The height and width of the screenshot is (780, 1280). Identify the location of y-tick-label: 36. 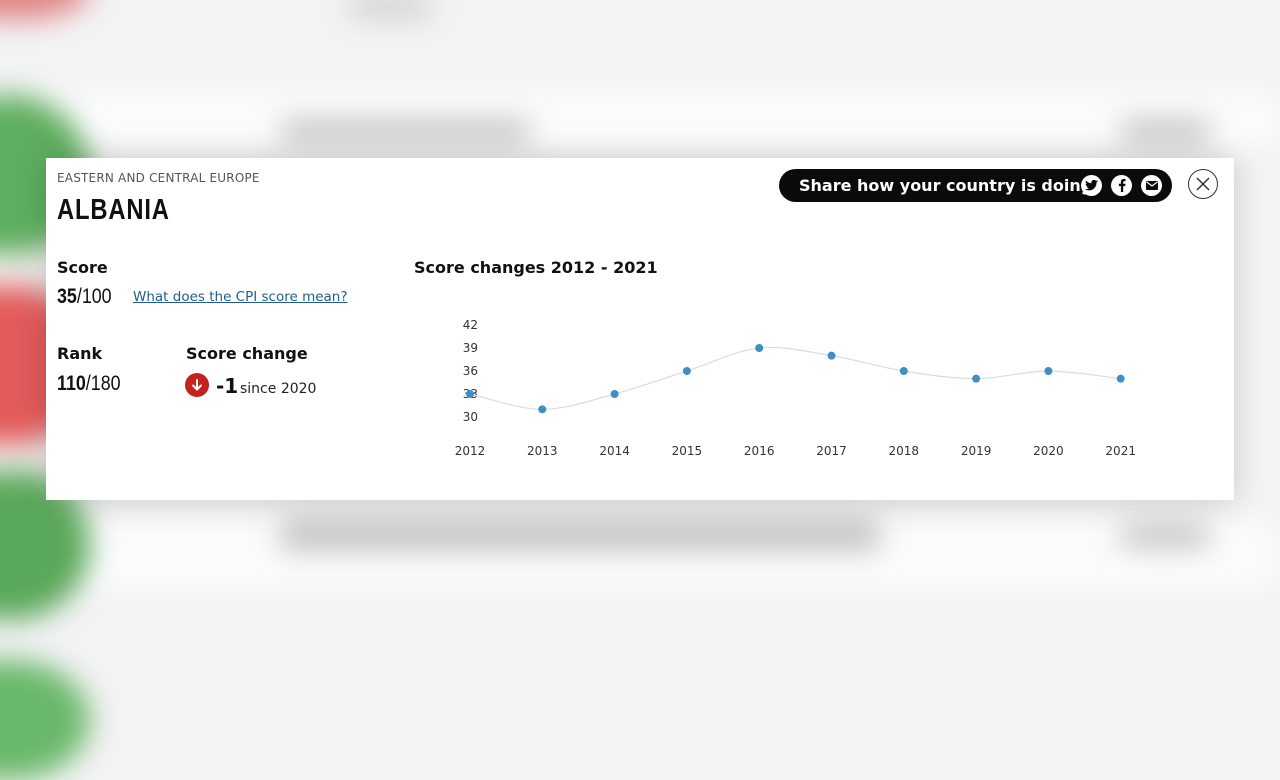
(470, 371).